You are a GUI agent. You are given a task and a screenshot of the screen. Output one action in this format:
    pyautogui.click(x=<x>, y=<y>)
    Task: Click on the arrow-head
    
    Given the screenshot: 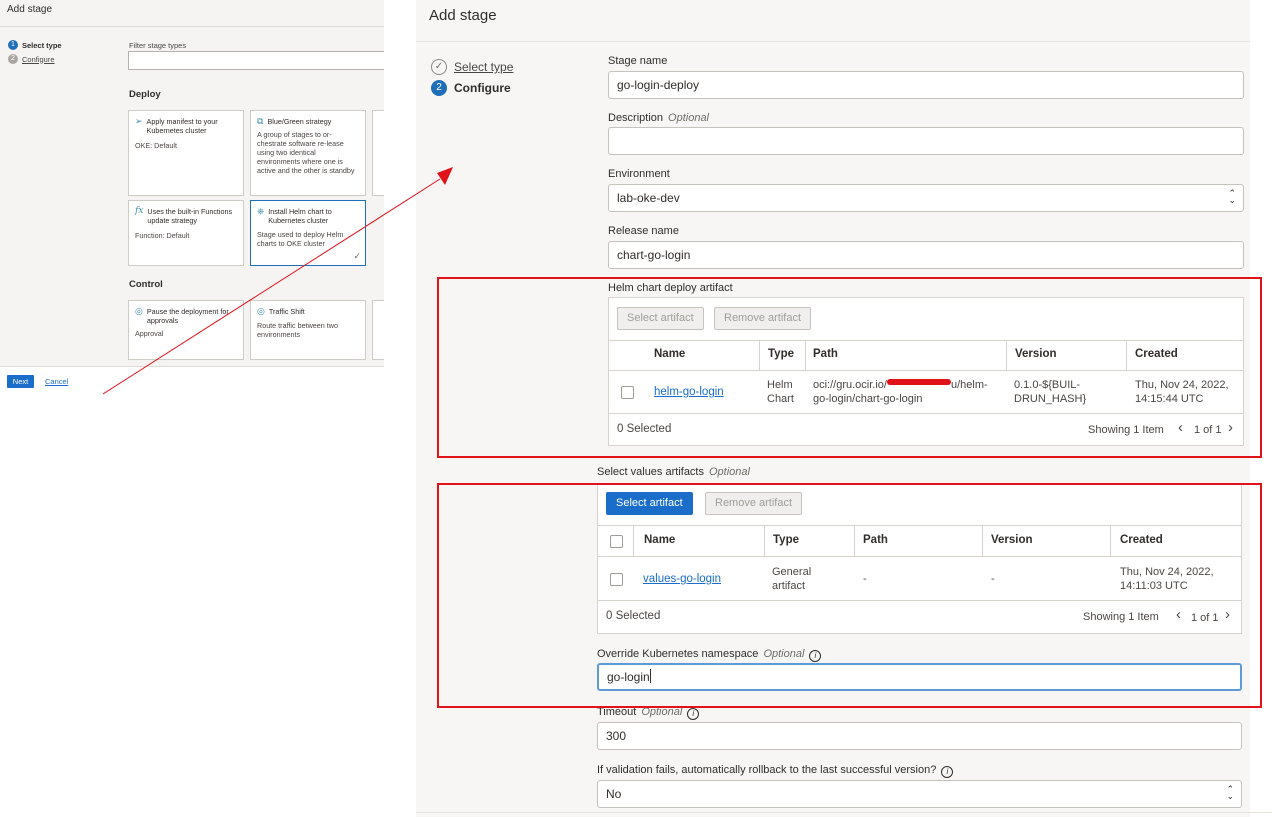 What is the action you would take?
    pyautogui.click(x=445, y=176)
    